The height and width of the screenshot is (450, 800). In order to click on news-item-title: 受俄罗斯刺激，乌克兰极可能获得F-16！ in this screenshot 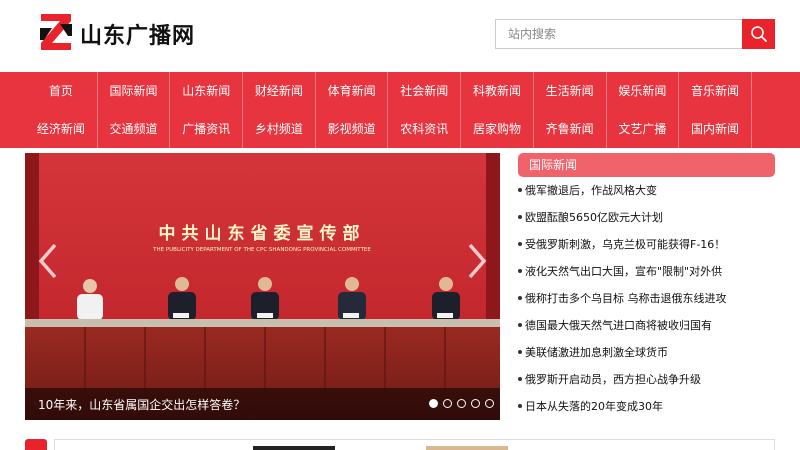, I will do `click(625, 244)`.